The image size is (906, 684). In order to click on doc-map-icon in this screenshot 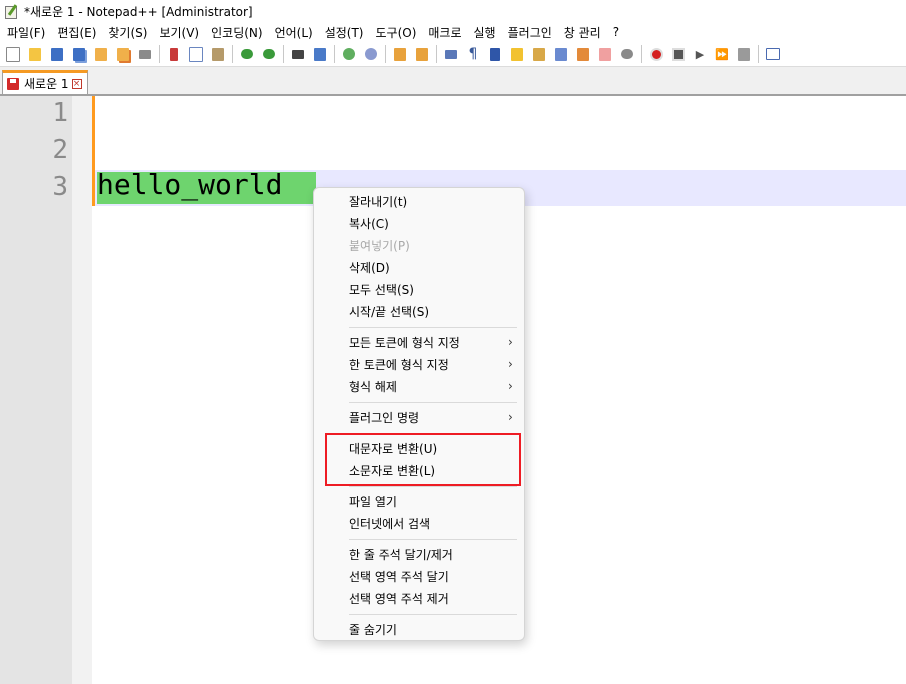, I will do `click(539, 54)`.